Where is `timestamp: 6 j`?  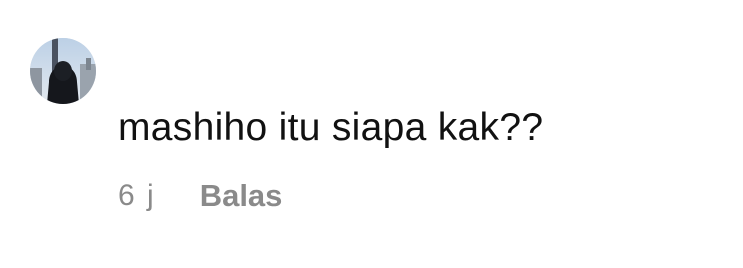
timestamp: 6 j is located at coordinates (137, 195).